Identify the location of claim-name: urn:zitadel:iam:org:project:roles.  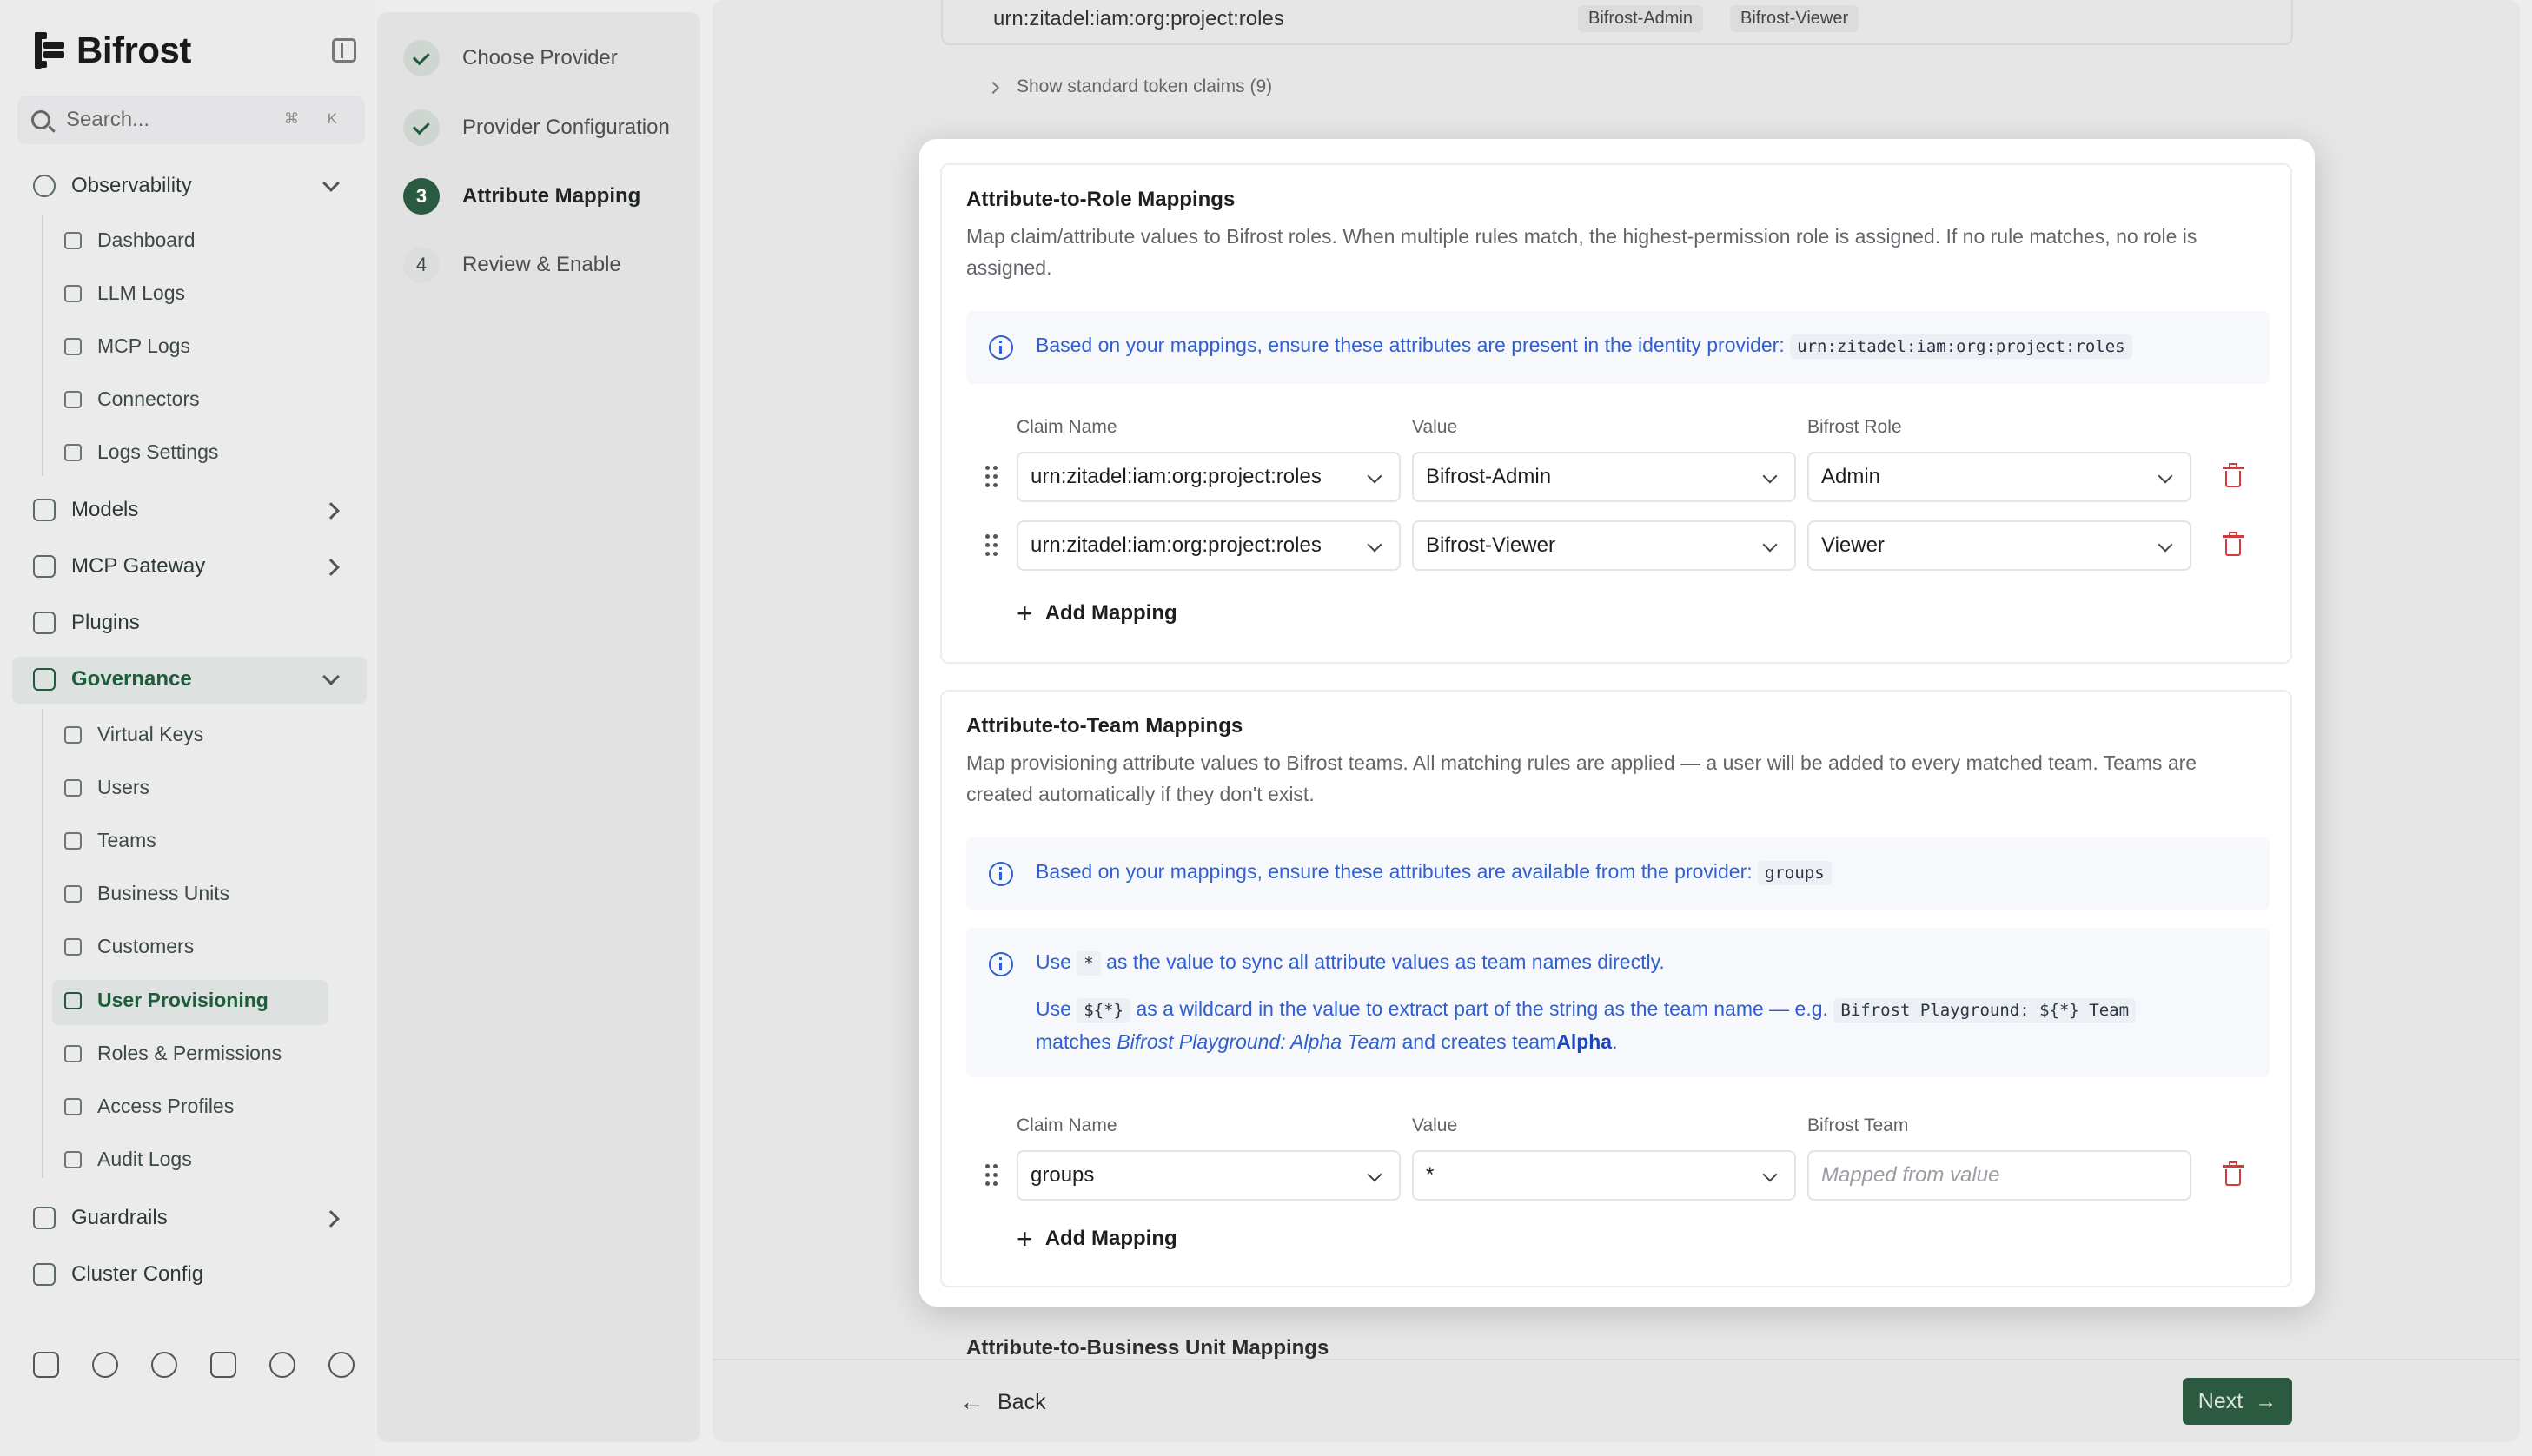
(1138, 18).